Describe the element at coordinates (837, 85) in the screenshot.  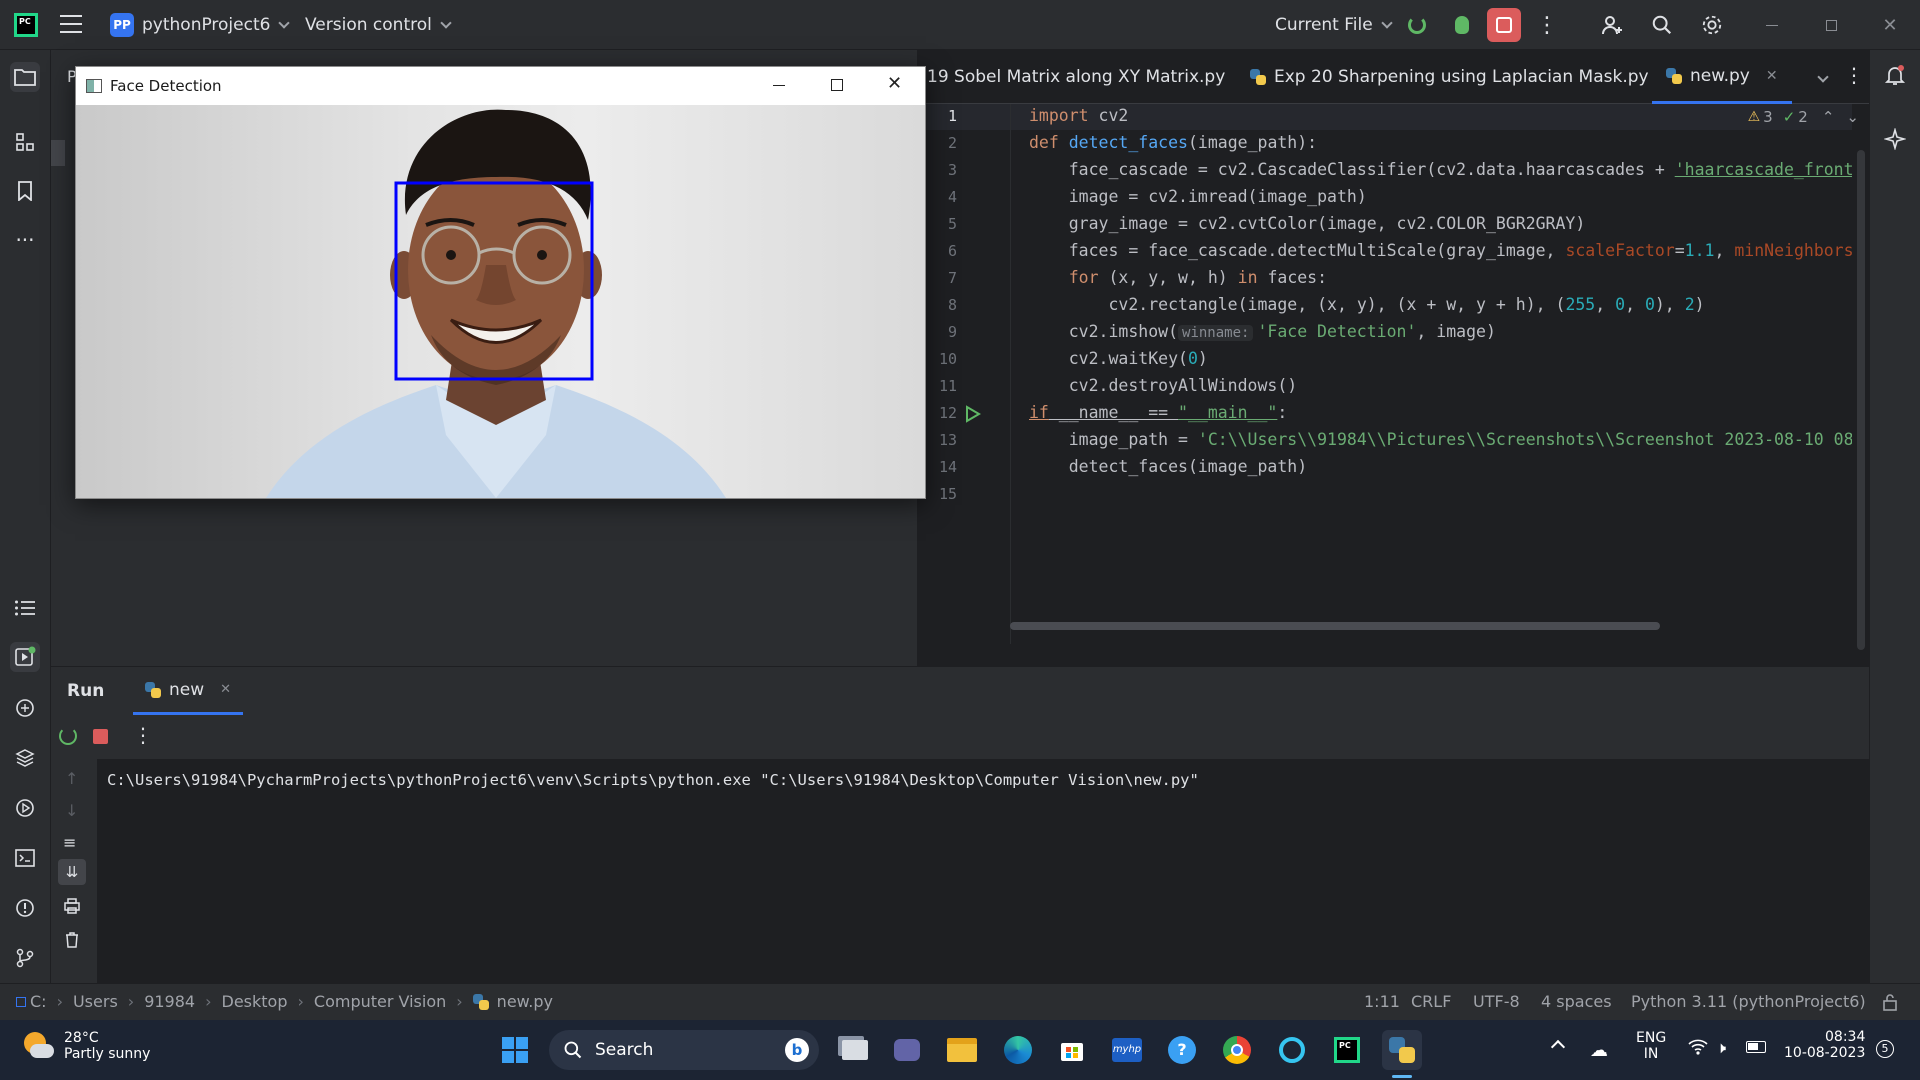
I see `maximize-icon` at that location.